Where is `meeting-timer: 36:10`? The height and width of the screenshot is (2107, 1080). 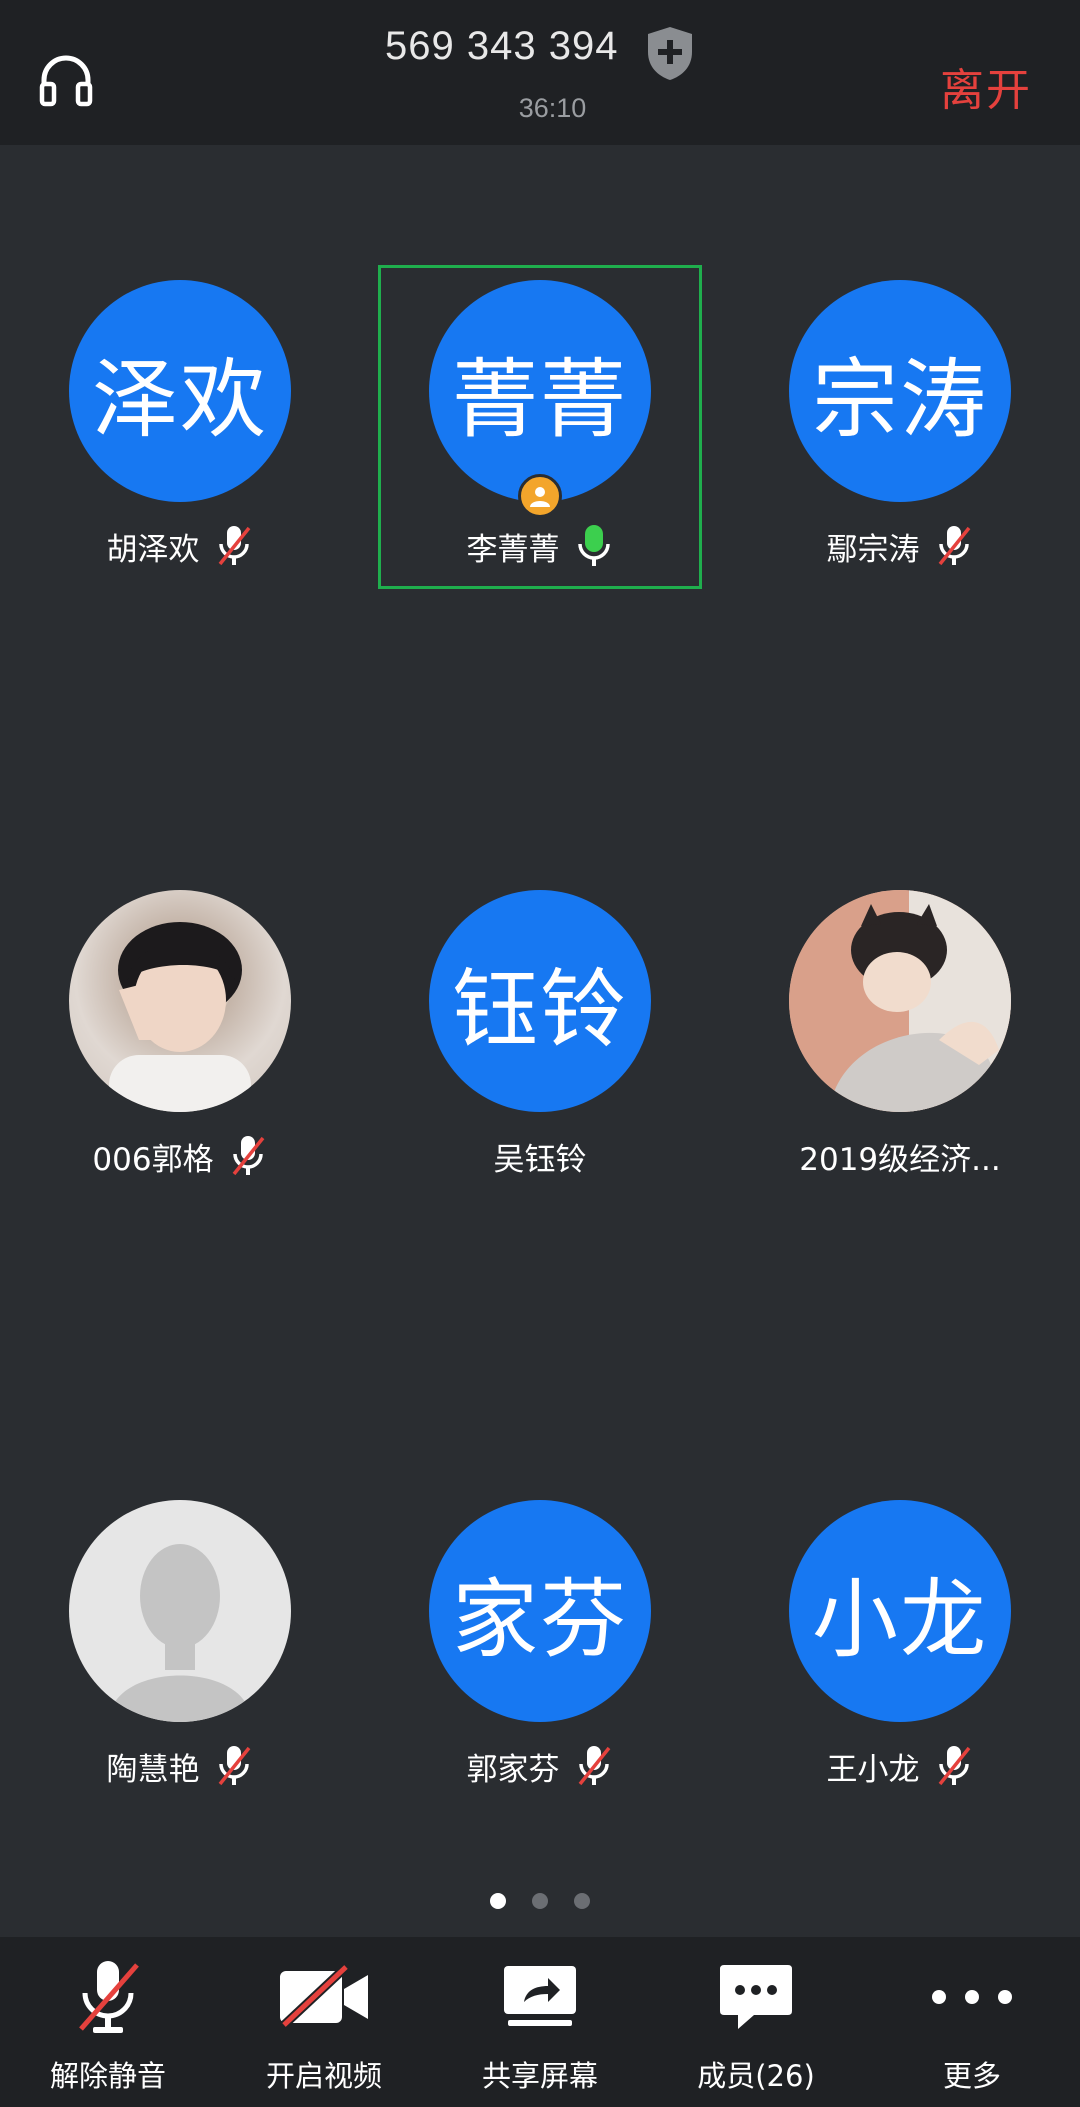
meeting-timer: 36:10 is located at coordinates (552, 108).